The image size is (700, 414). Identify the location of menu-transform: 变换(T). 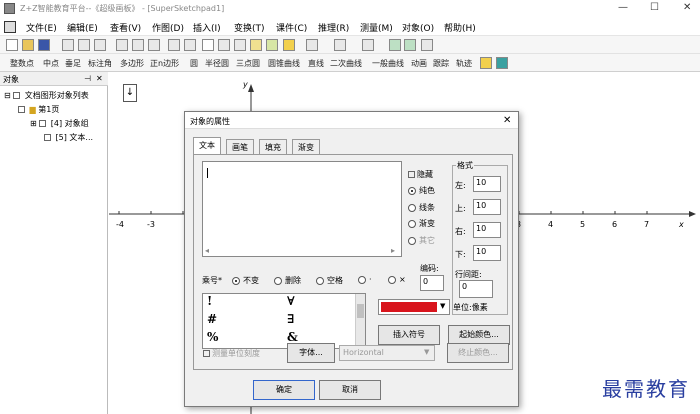
(249, 27).